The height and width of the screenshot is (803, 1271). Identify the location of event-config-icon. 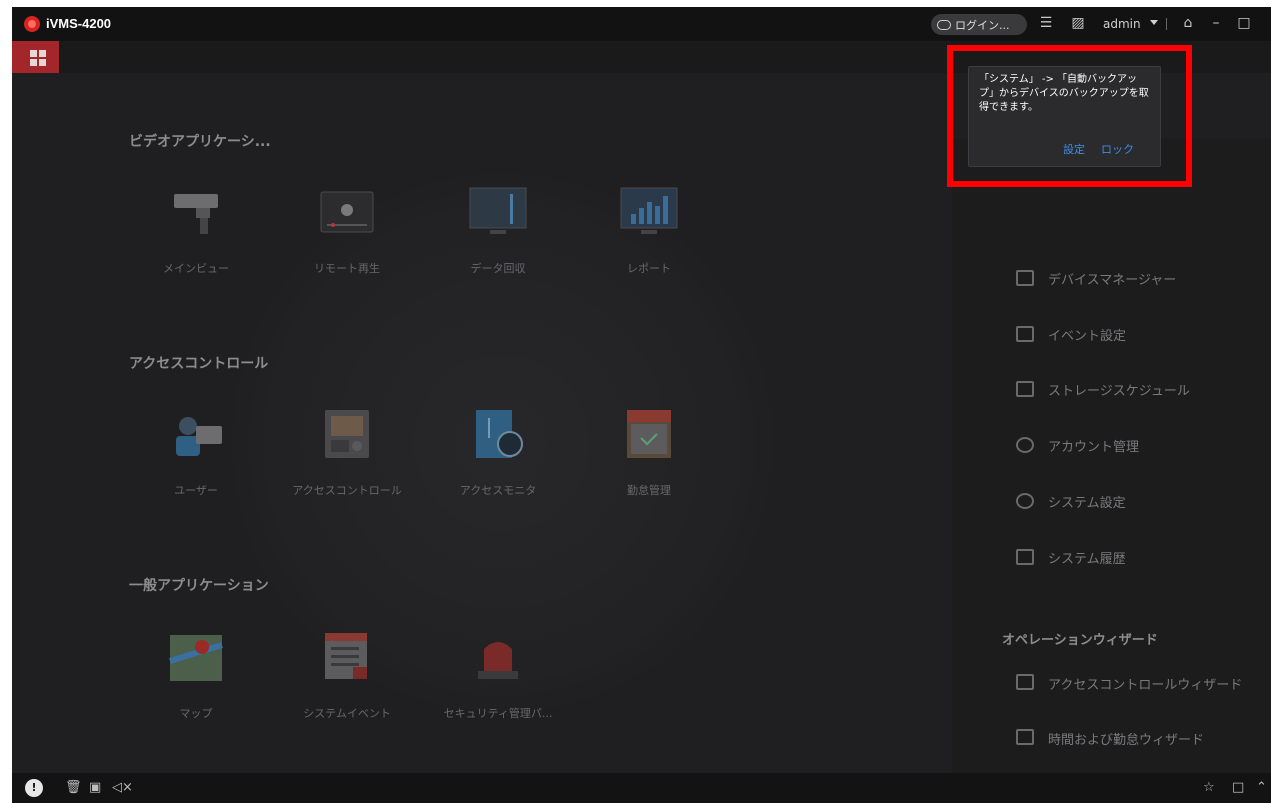
(1025, 334).